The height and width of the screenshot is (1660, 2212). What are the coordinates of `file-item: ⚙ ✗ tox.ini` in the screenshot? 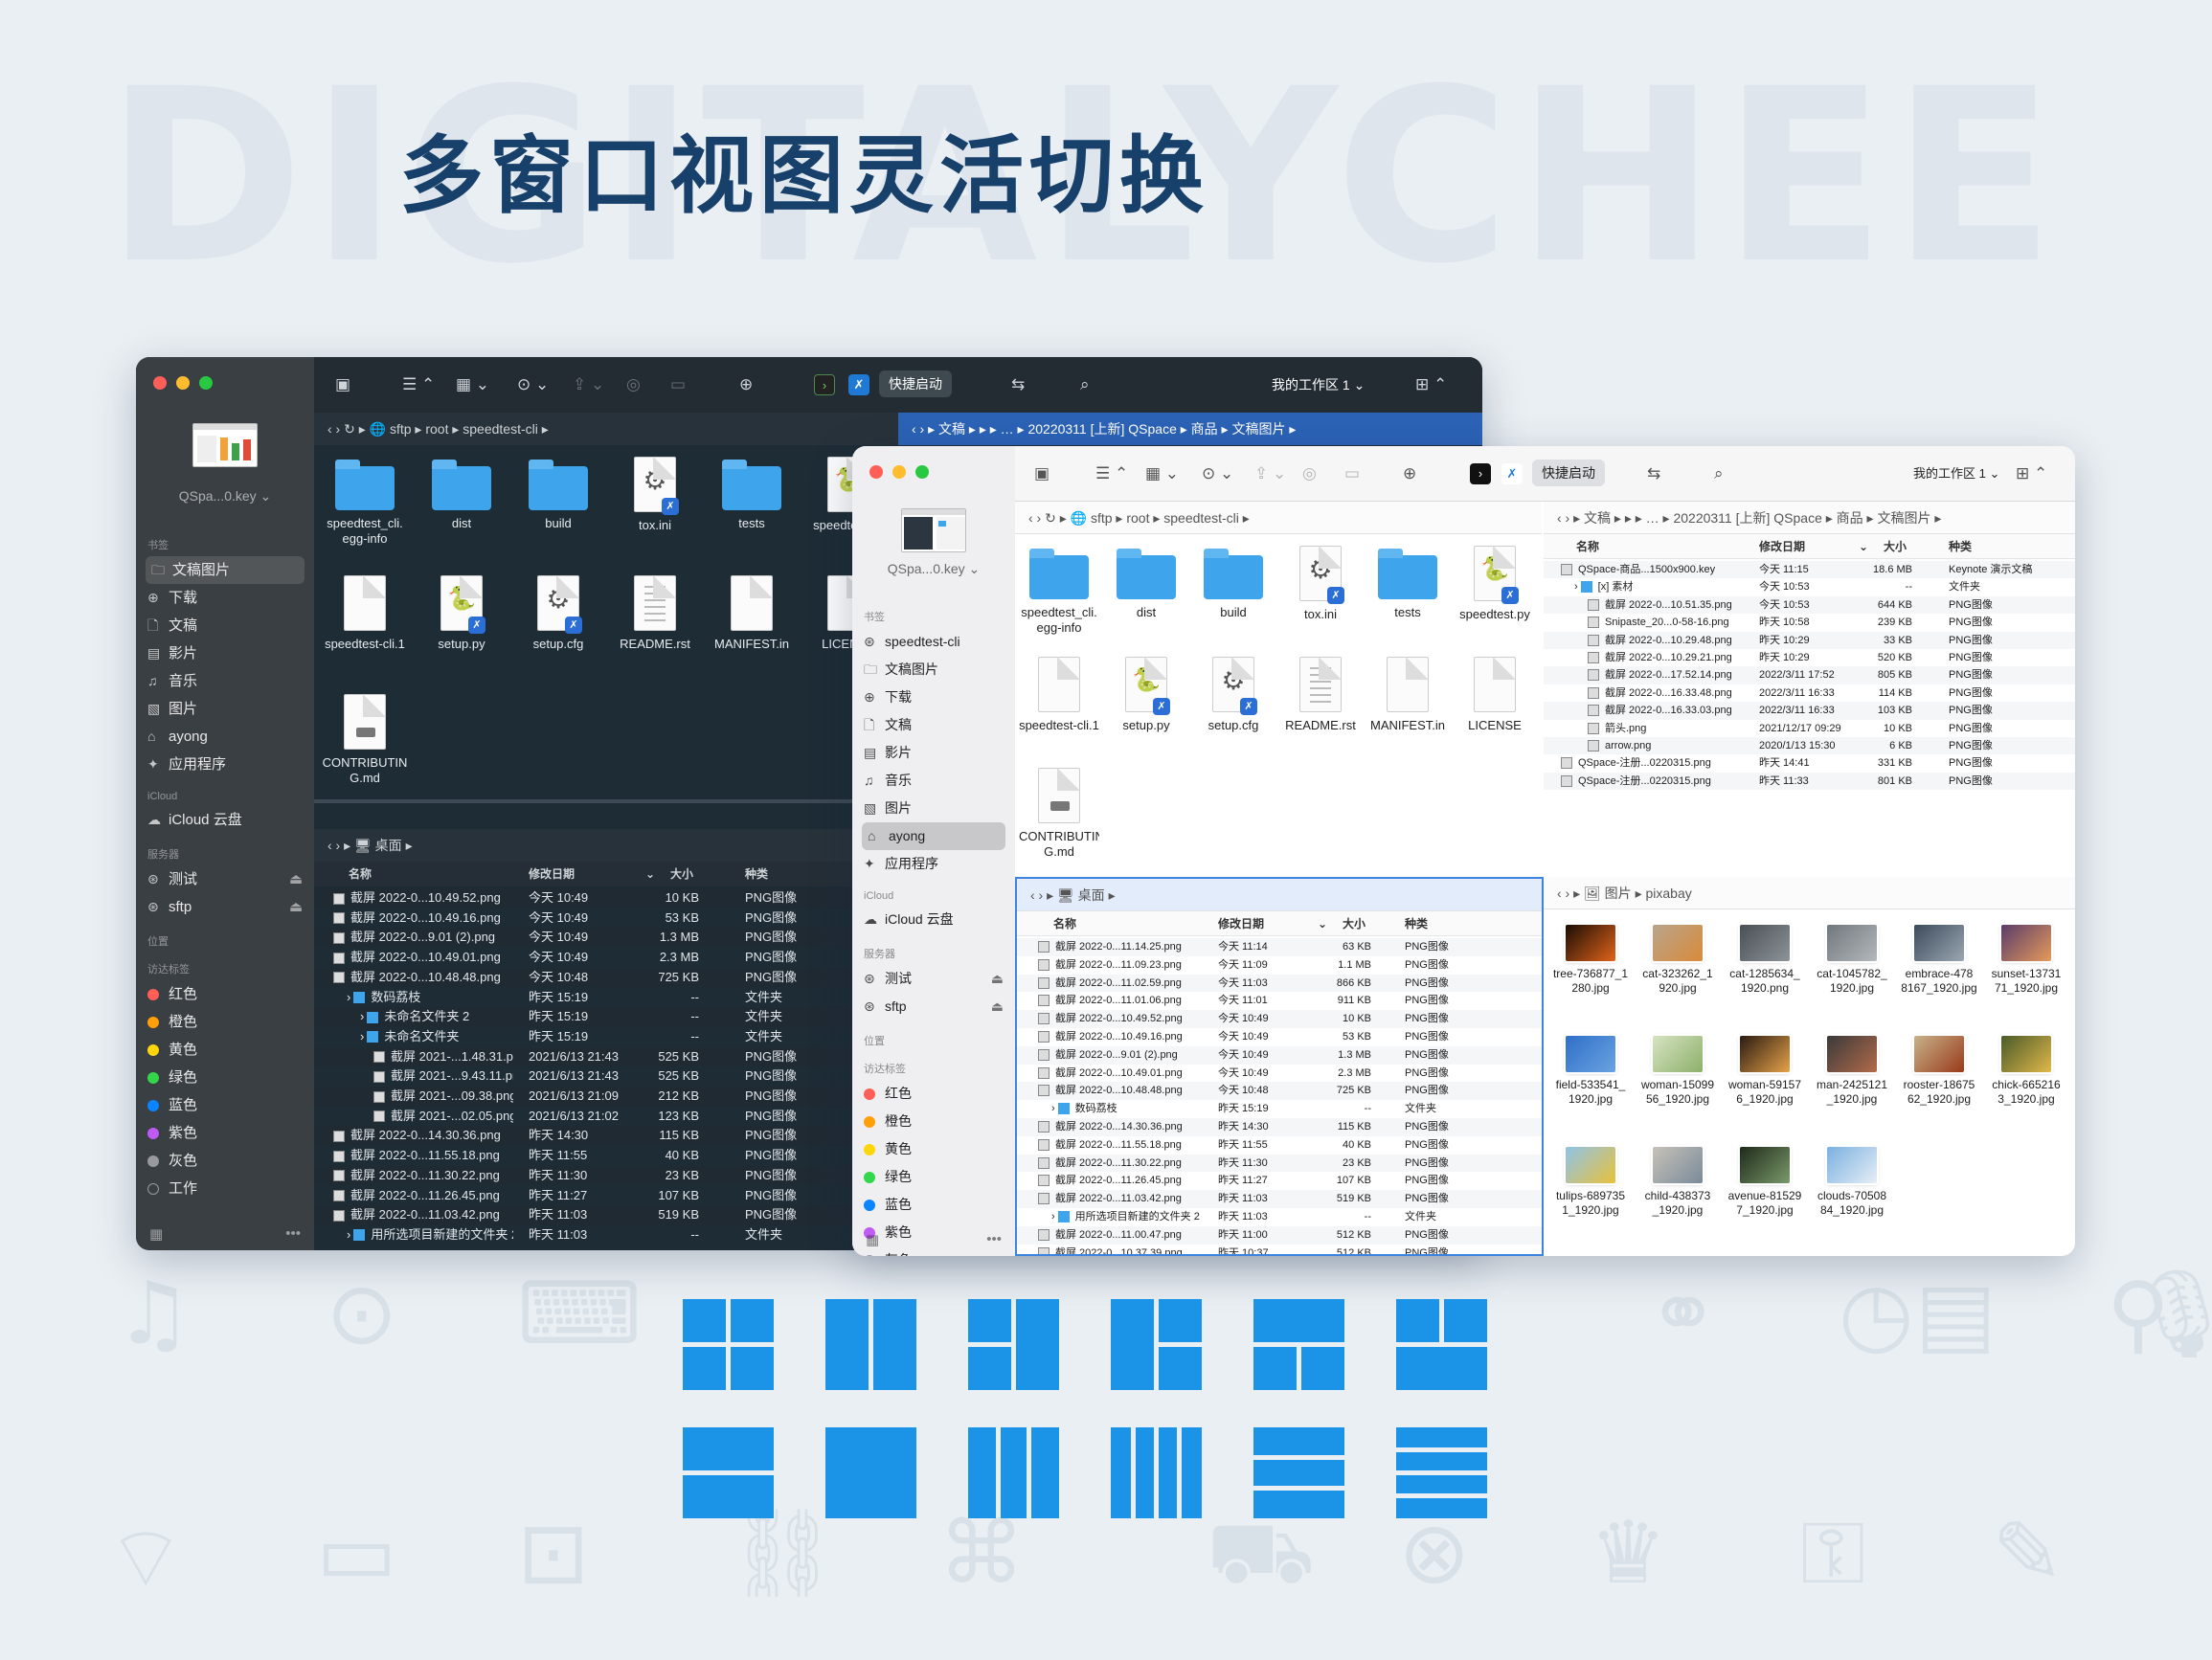 It's located at (1320, 584).